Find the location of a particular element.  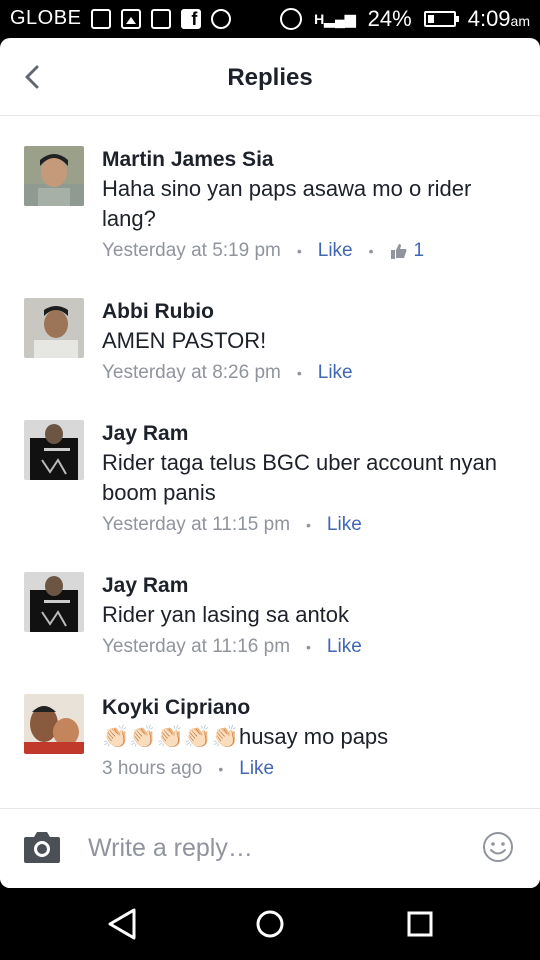

reply-input is located at coordinates (278, 848).